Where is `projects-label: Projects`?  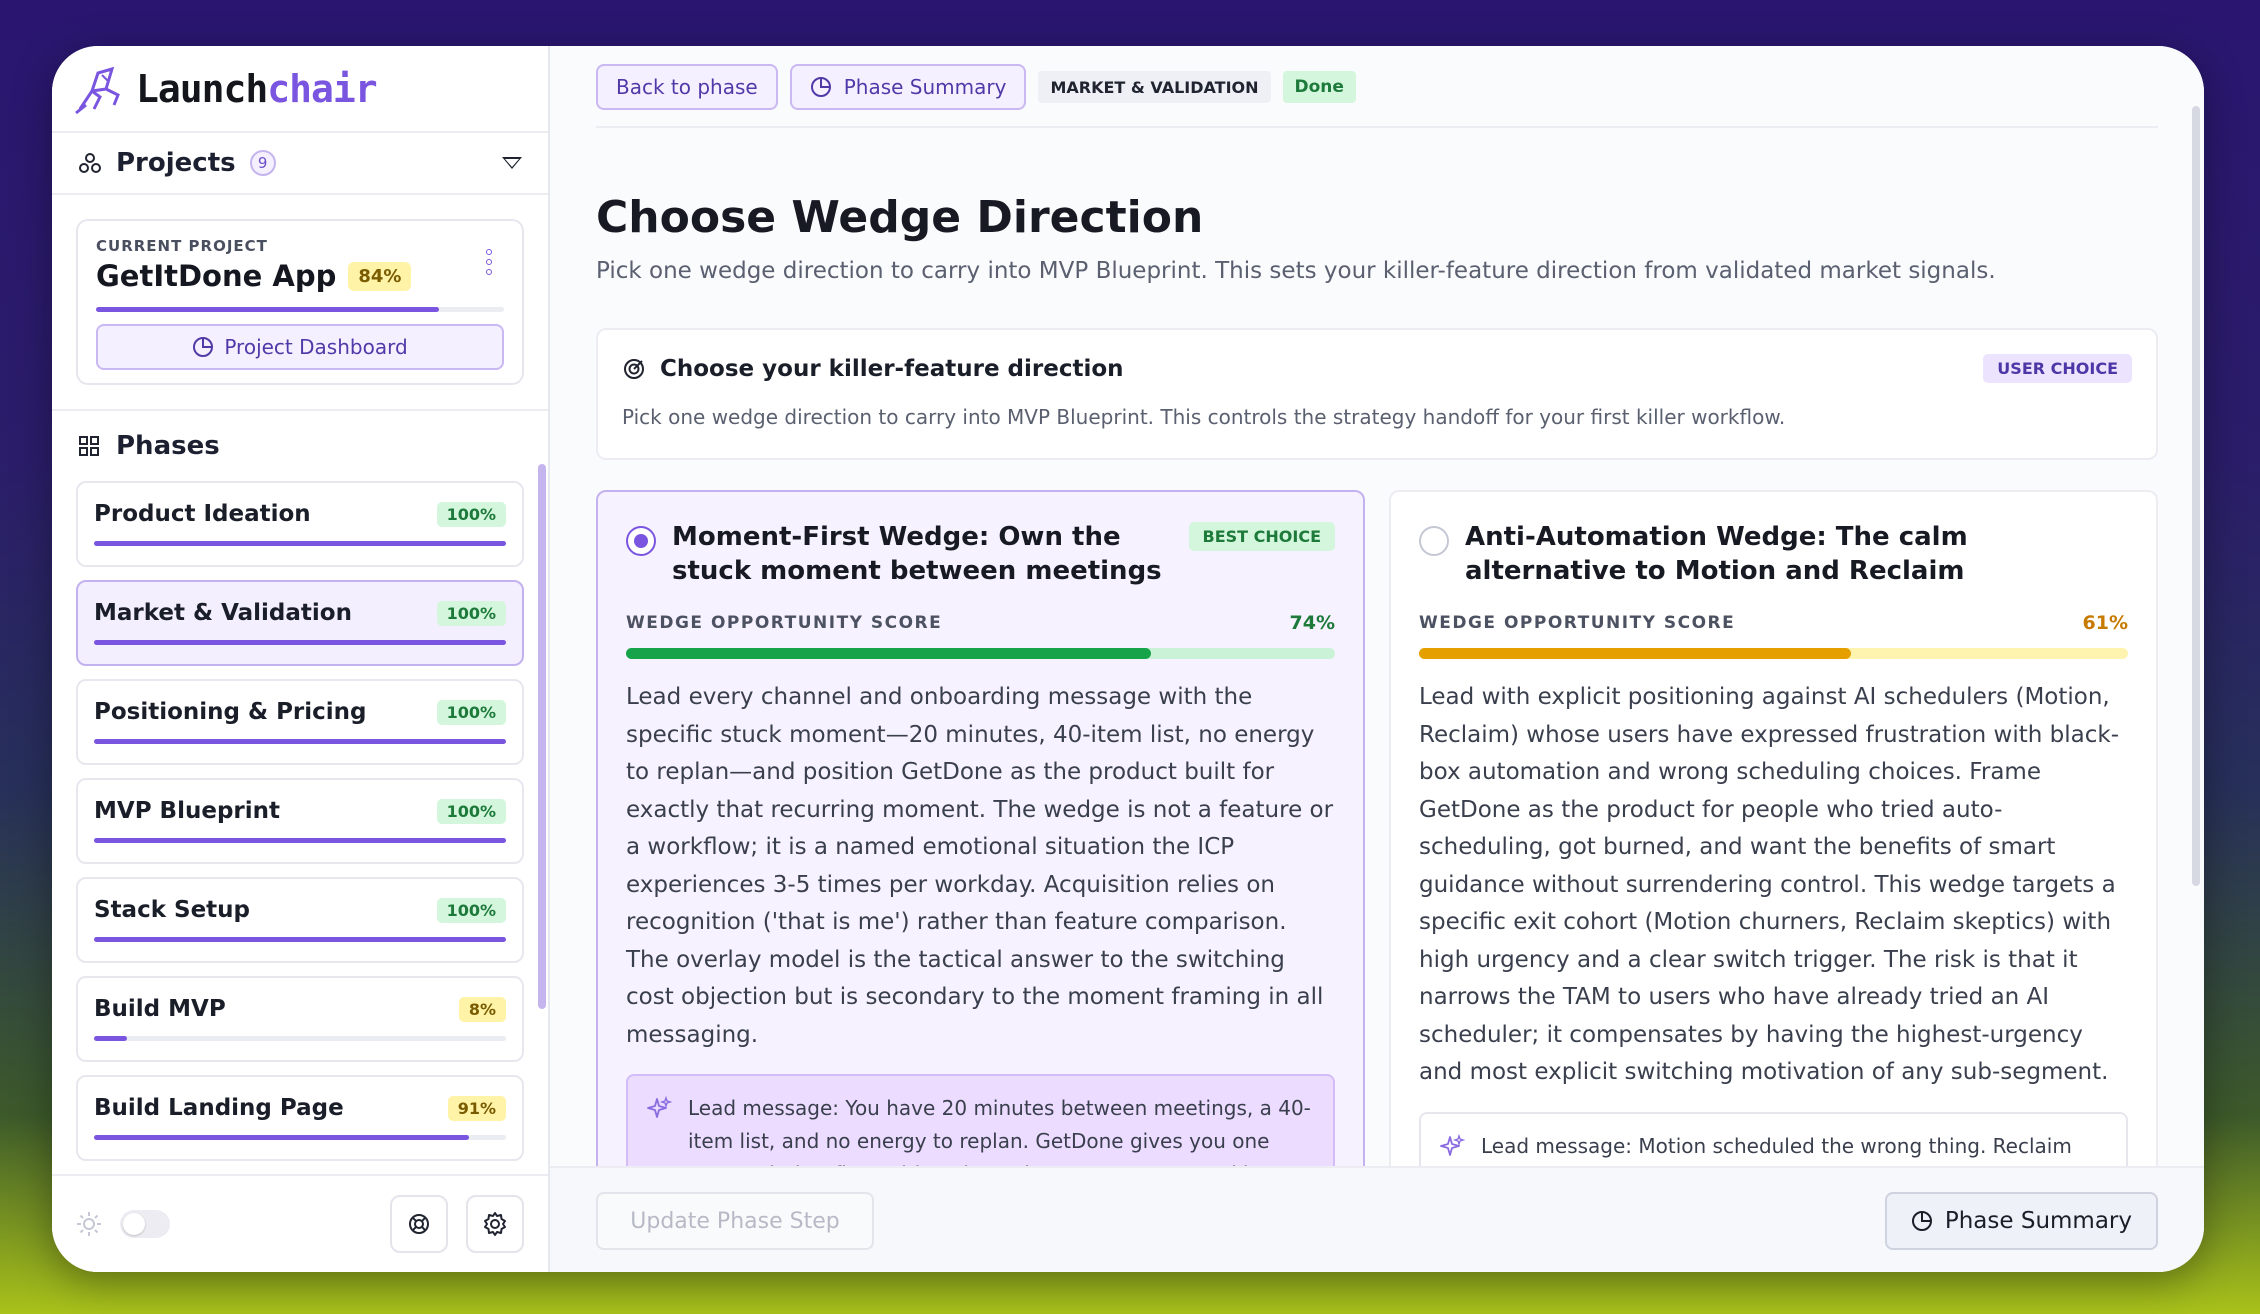 projects-label: Projects is located at coordinates (176, 163).